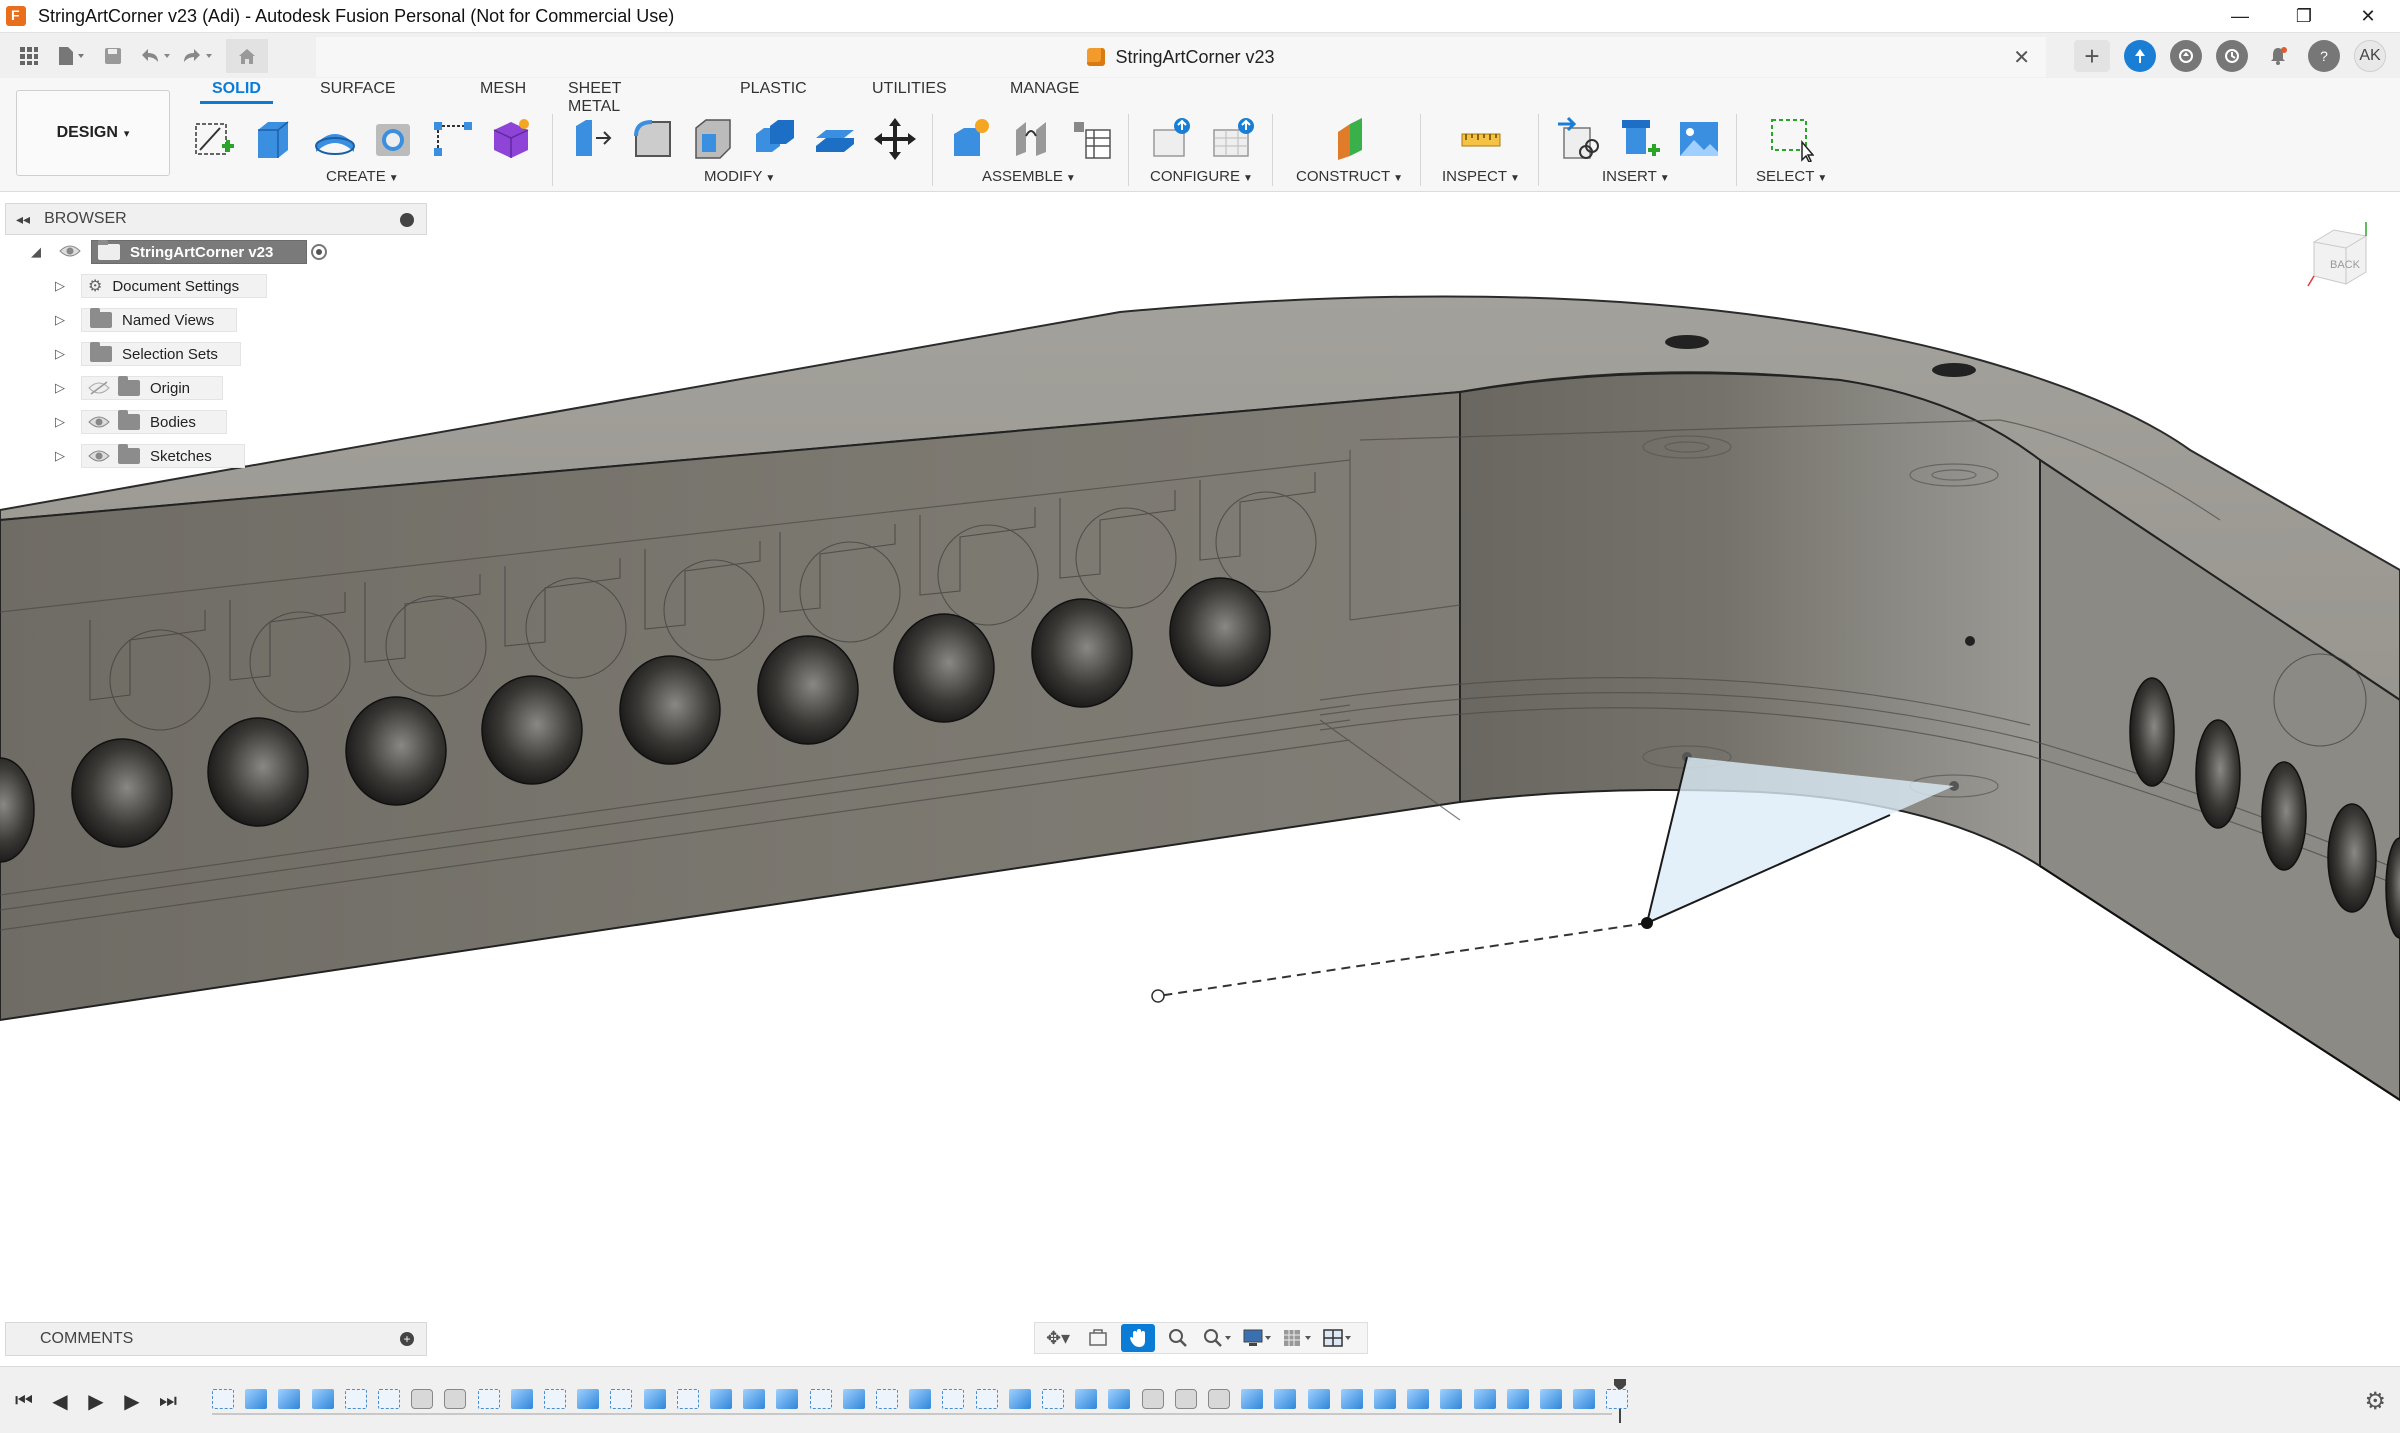 The height and width of the screenshot is (1433, 2400). Describe the element at coordinates (216, 354) in the screenshot. I see `tree-row-selection-sets: ▷ Selection Sets` at that location.